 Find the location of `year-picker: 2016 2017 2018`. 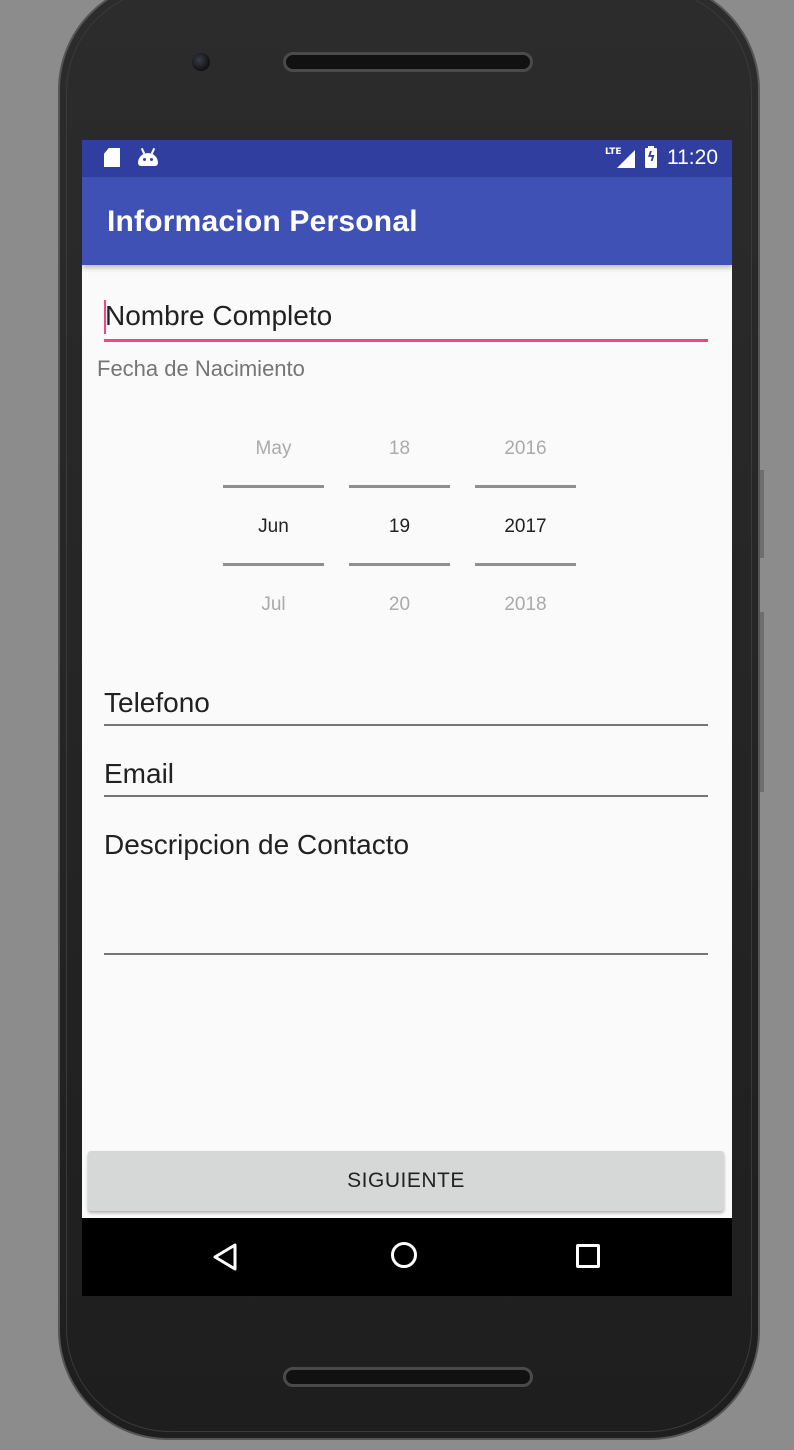

year-picker: 2016 2017 2018 is located at coordinates (525, 525).